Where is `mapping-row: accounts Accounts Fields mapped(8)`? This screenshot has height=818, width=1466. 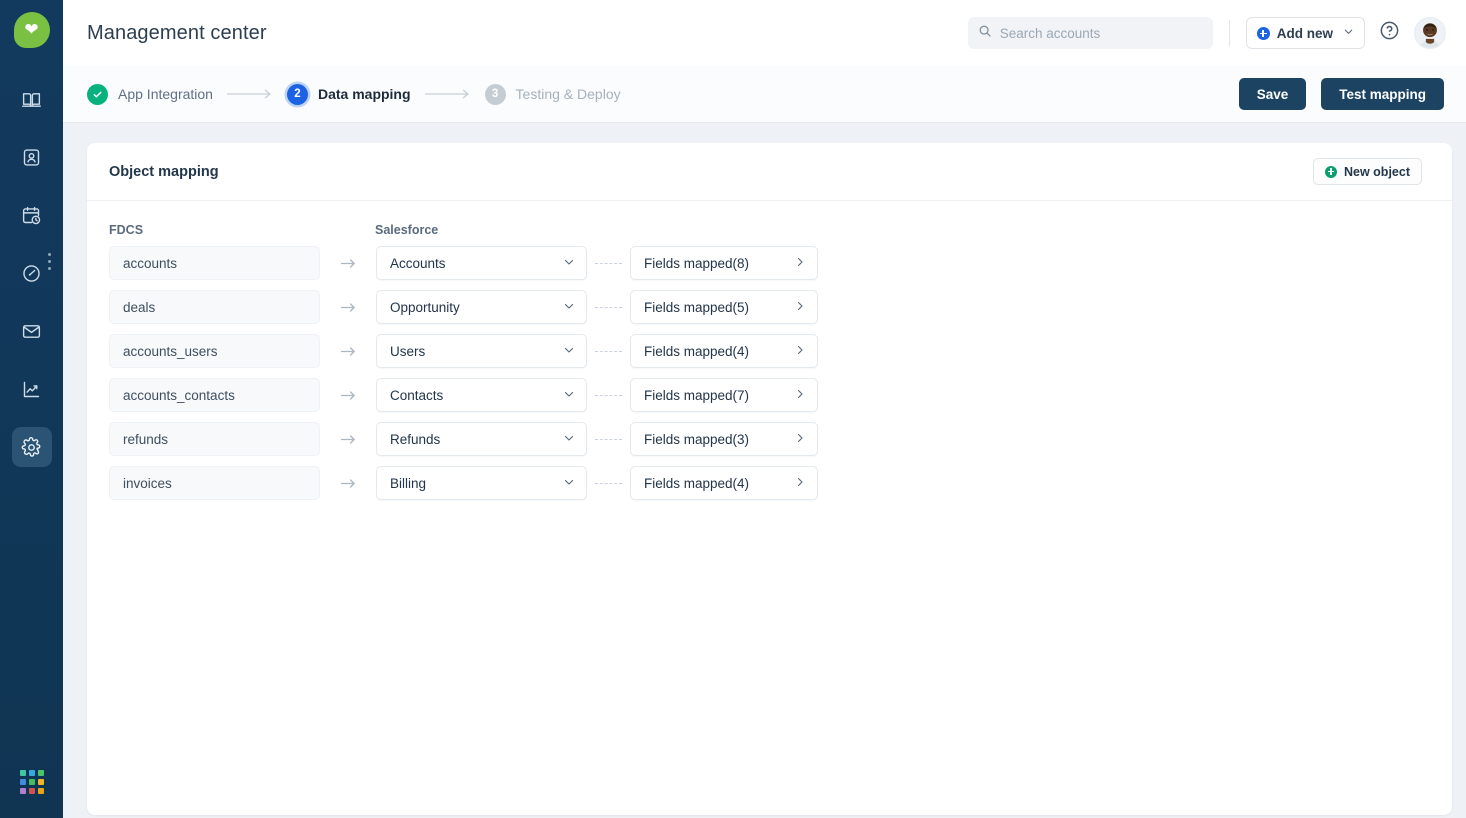 mapping-row: accounts Accounts Fields mapped(8) is located at coordinates (769, 263).